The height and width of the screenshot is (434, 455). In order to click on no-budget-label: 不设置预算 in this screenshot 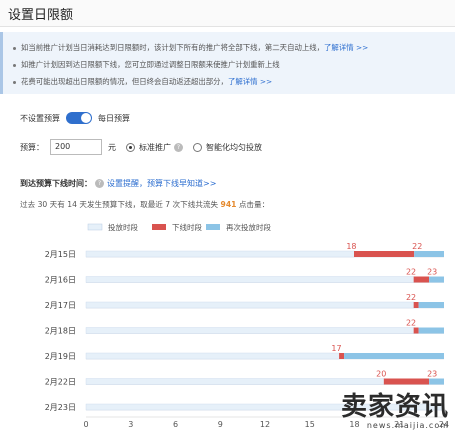, I will do `click(40, 118)`.